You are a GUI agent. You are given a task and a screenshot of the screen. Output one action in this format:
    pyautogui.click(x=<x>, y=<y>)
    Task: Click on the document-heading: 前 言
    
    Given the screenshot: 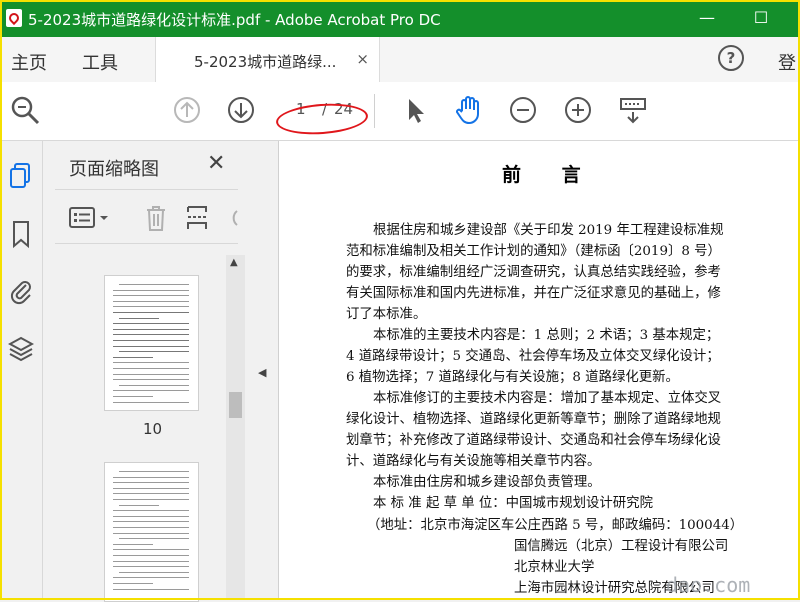 What is the action you would take?
    pyautogui.click(x=541, y=173)
    